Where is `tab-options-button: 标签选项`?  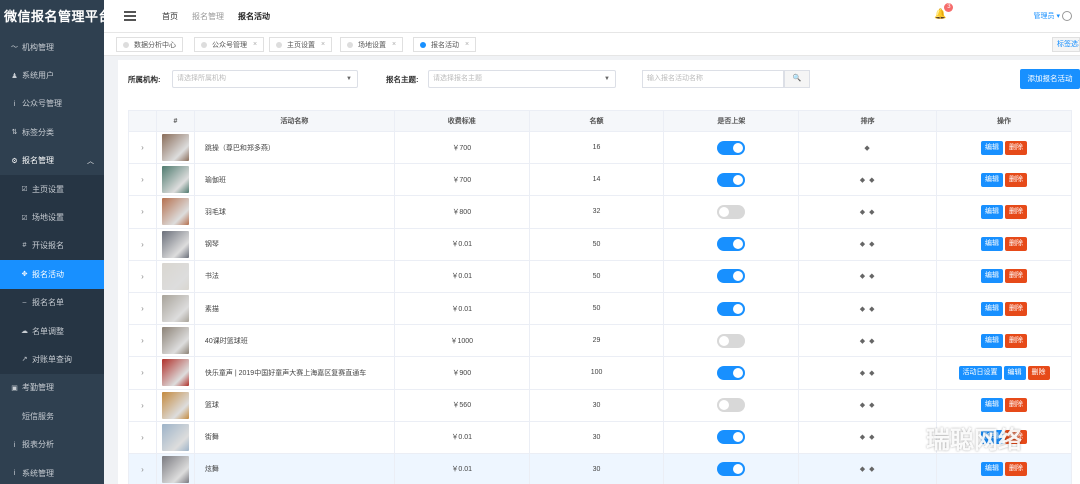
tab-options-button: 标签选项 is located at coordinates (1066, 44).